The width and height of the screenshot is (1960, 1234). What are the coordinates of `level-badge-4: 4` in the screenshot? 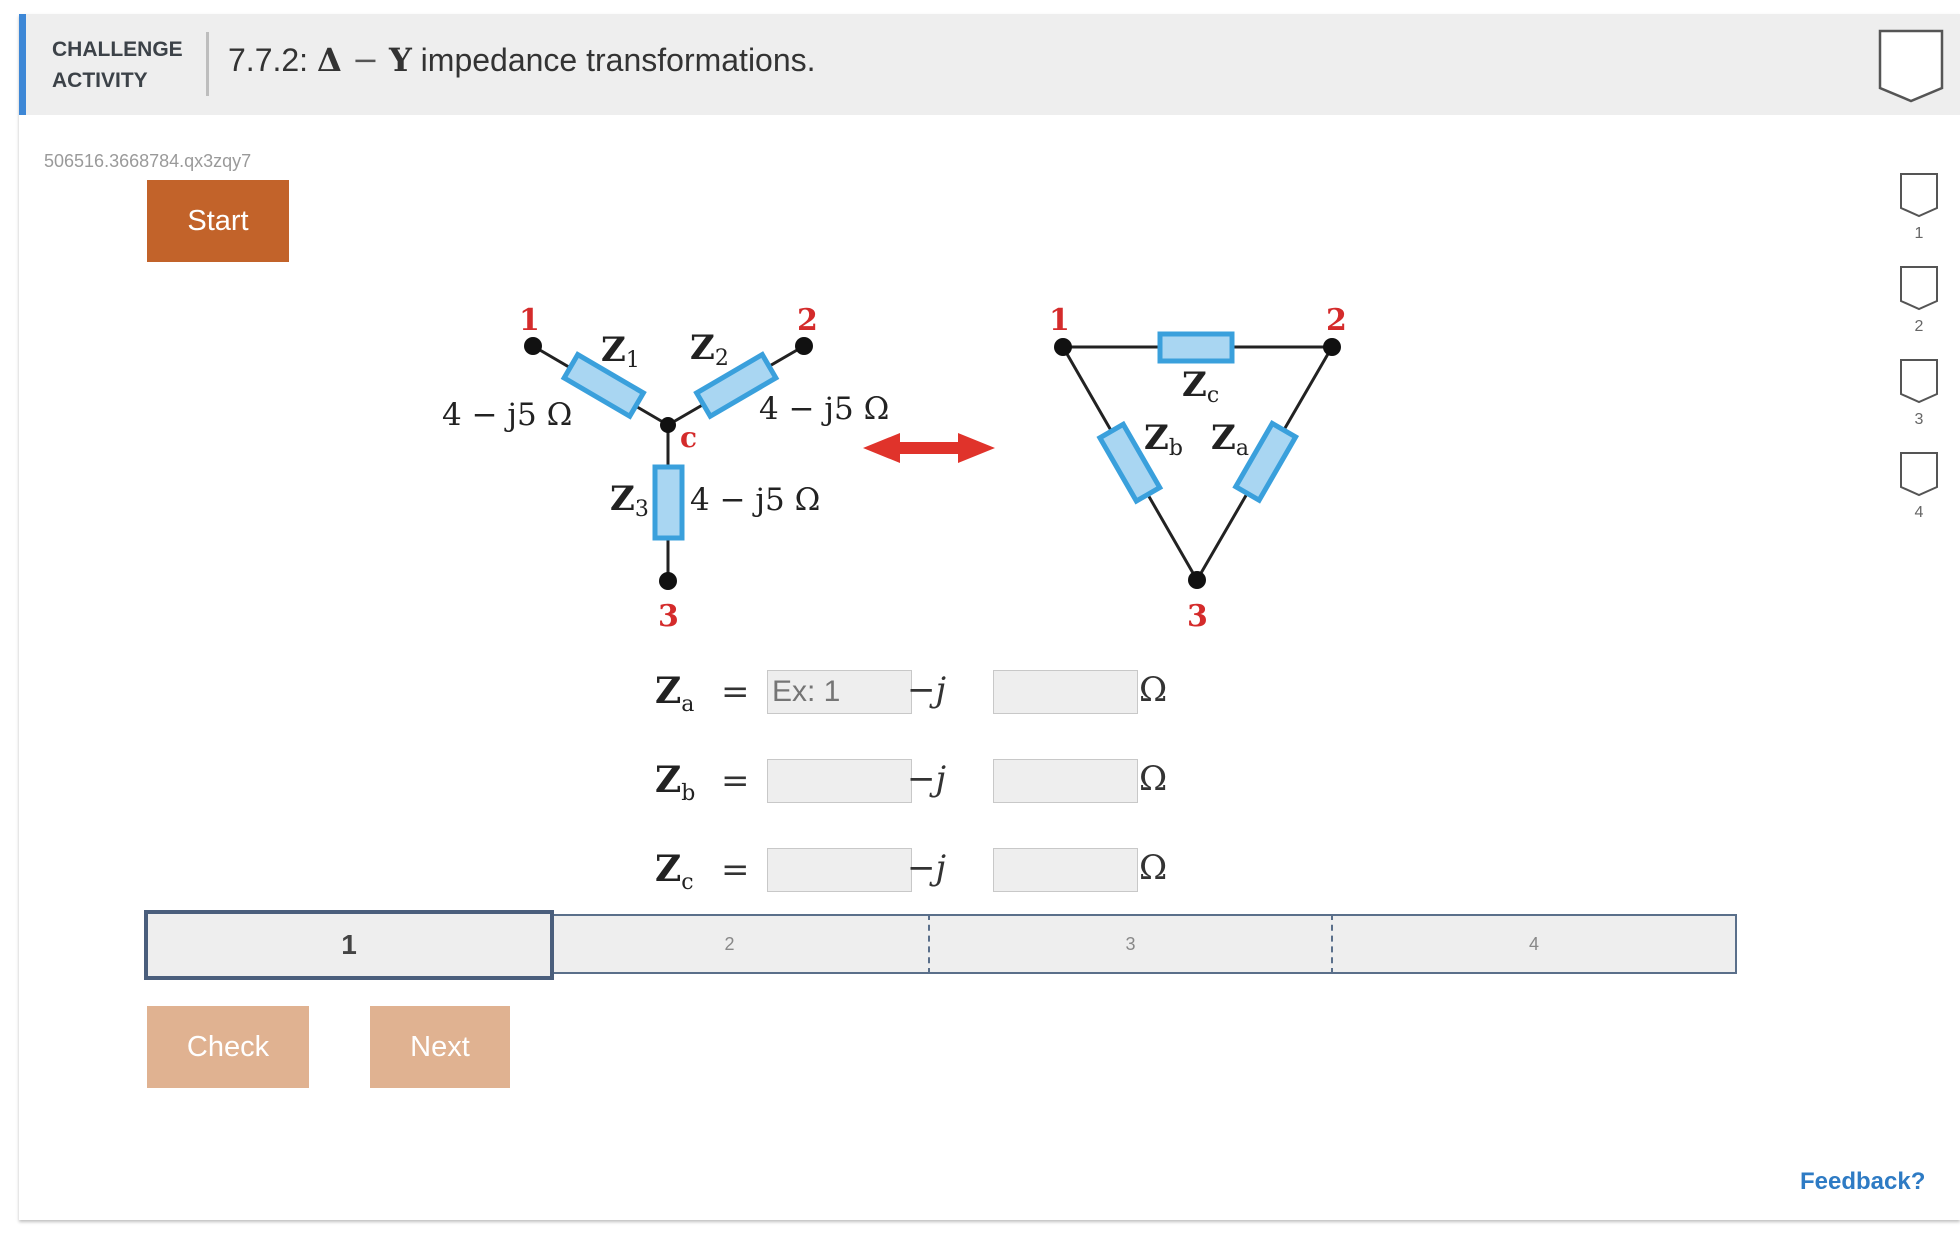 It's located at (1919, 486).